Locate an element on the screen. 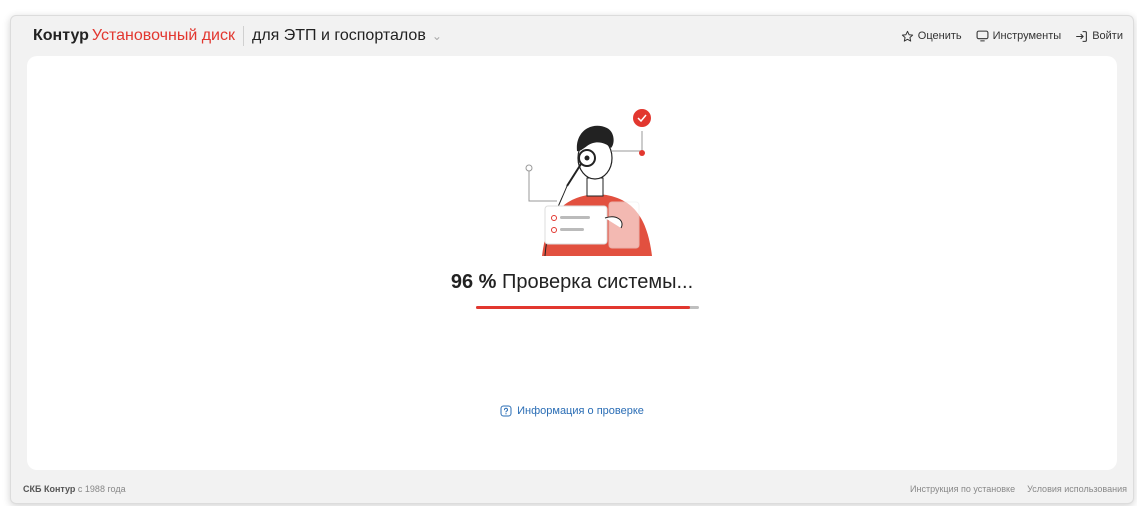 This screenshot has width=1137, height=506. header-actions: Оценить Инструменты Войти is located at coordinates (1012, 36).